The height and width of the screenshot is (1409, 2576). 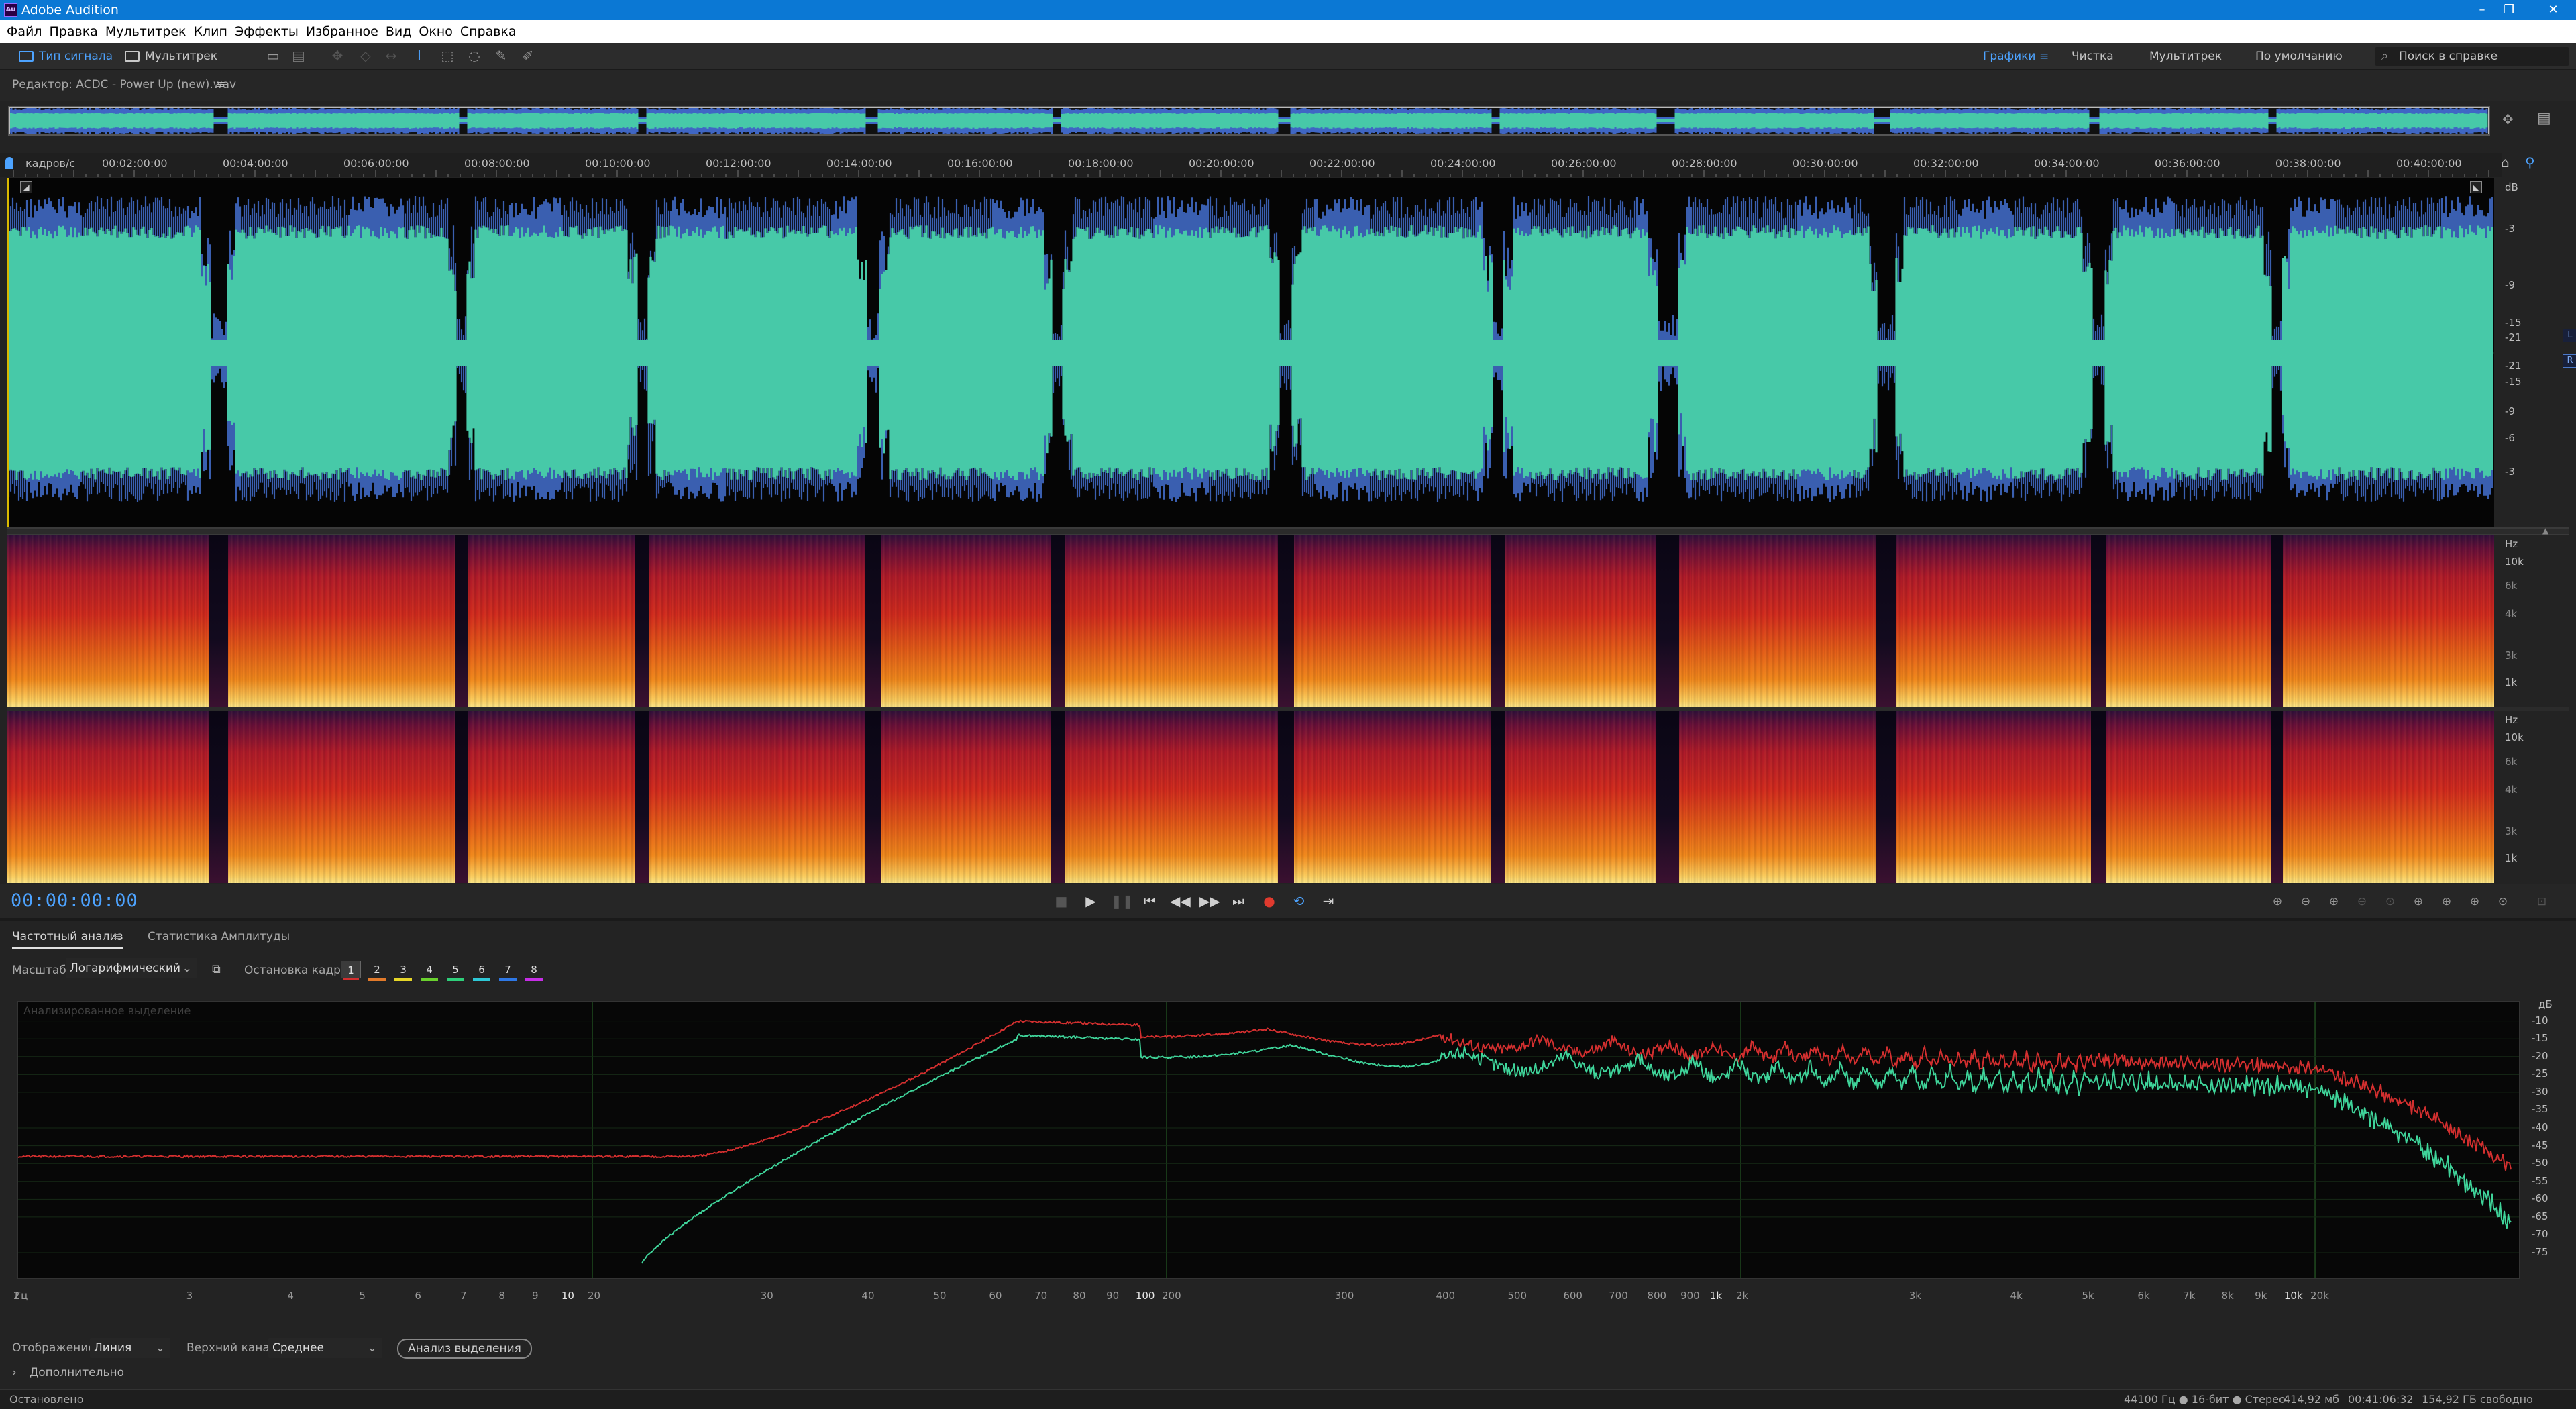 I want to click on spectral-pitch-icon: ▤, so click(x=298, y=55).